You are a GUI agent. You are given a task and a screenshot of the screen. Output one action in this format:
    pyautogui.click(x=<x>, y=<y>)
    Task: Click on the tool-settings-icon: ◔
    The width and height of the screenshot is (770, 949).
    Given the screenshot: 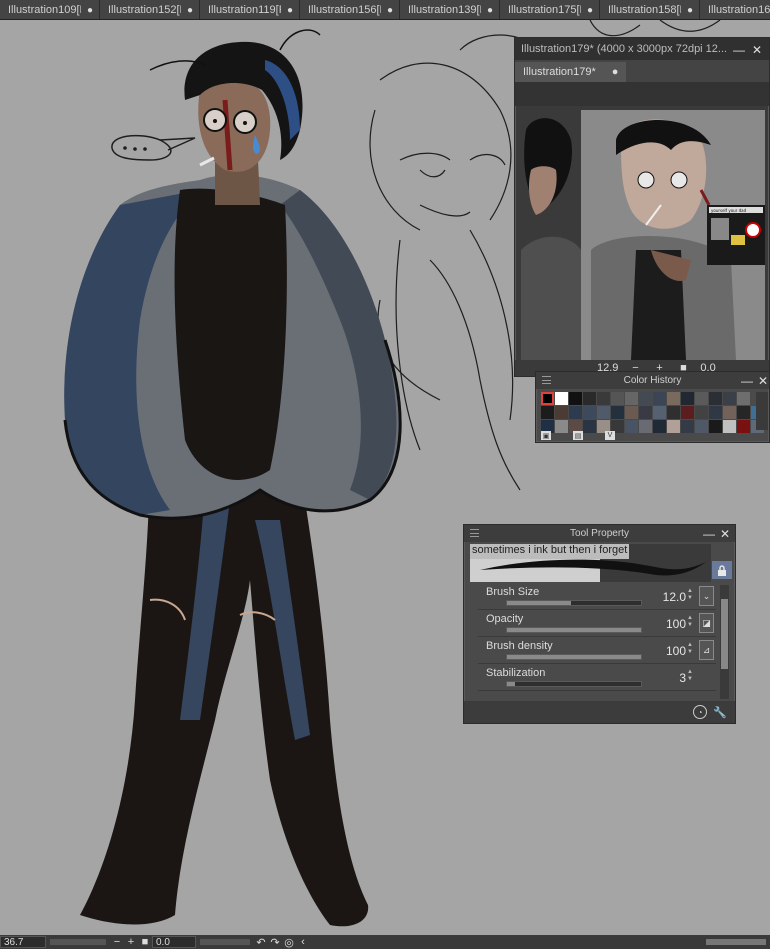 What is the action you would take?
    pyautogui.click(x=700, y=712)
    